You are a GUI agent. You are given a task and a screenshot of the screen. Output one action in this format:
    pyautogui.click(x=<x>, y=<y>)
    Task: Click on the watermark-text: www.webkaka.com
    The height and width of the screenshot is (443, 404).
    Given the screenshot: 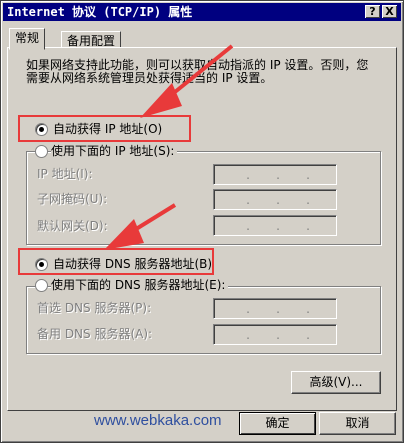 What is the action you would take?
    pyautogui.click(x=158, y=420)
    